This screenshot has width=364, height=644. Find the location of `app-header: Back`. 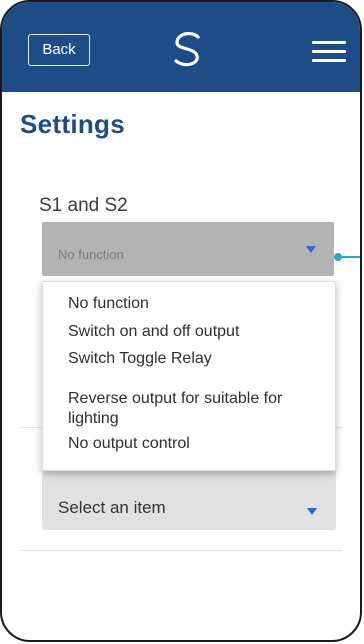

app-header: Back is located at coordinates (181, 47).